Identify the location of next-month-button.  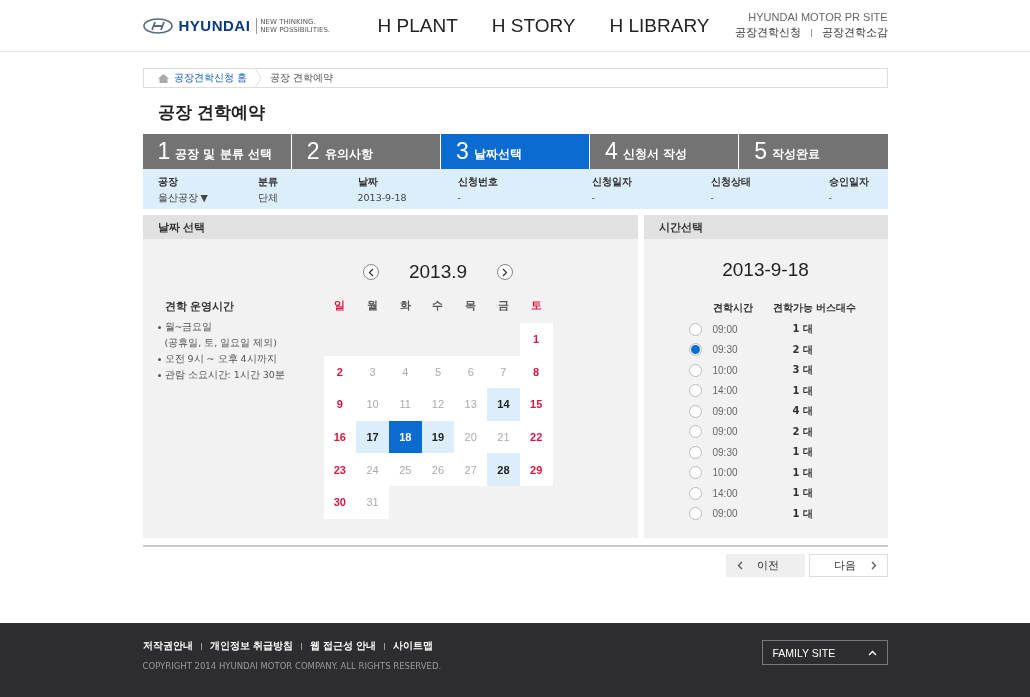
(505, 272).